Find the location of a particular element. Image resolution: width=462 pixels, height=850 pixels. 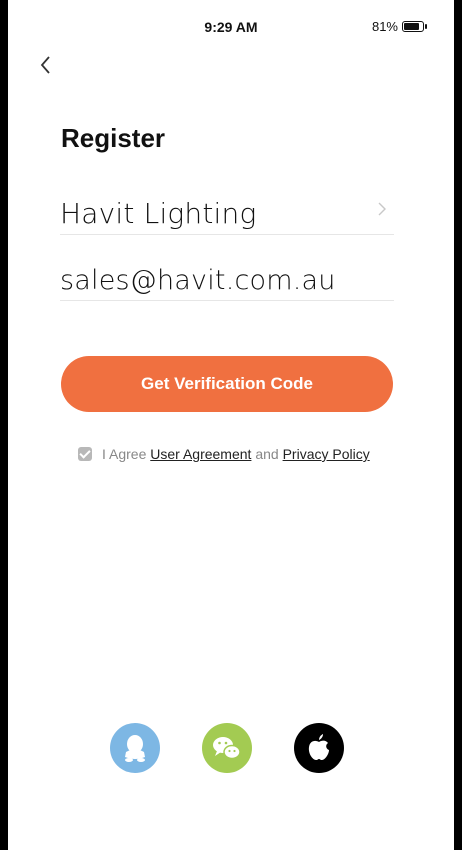

qq-icon is located at coordinates (135, 748).